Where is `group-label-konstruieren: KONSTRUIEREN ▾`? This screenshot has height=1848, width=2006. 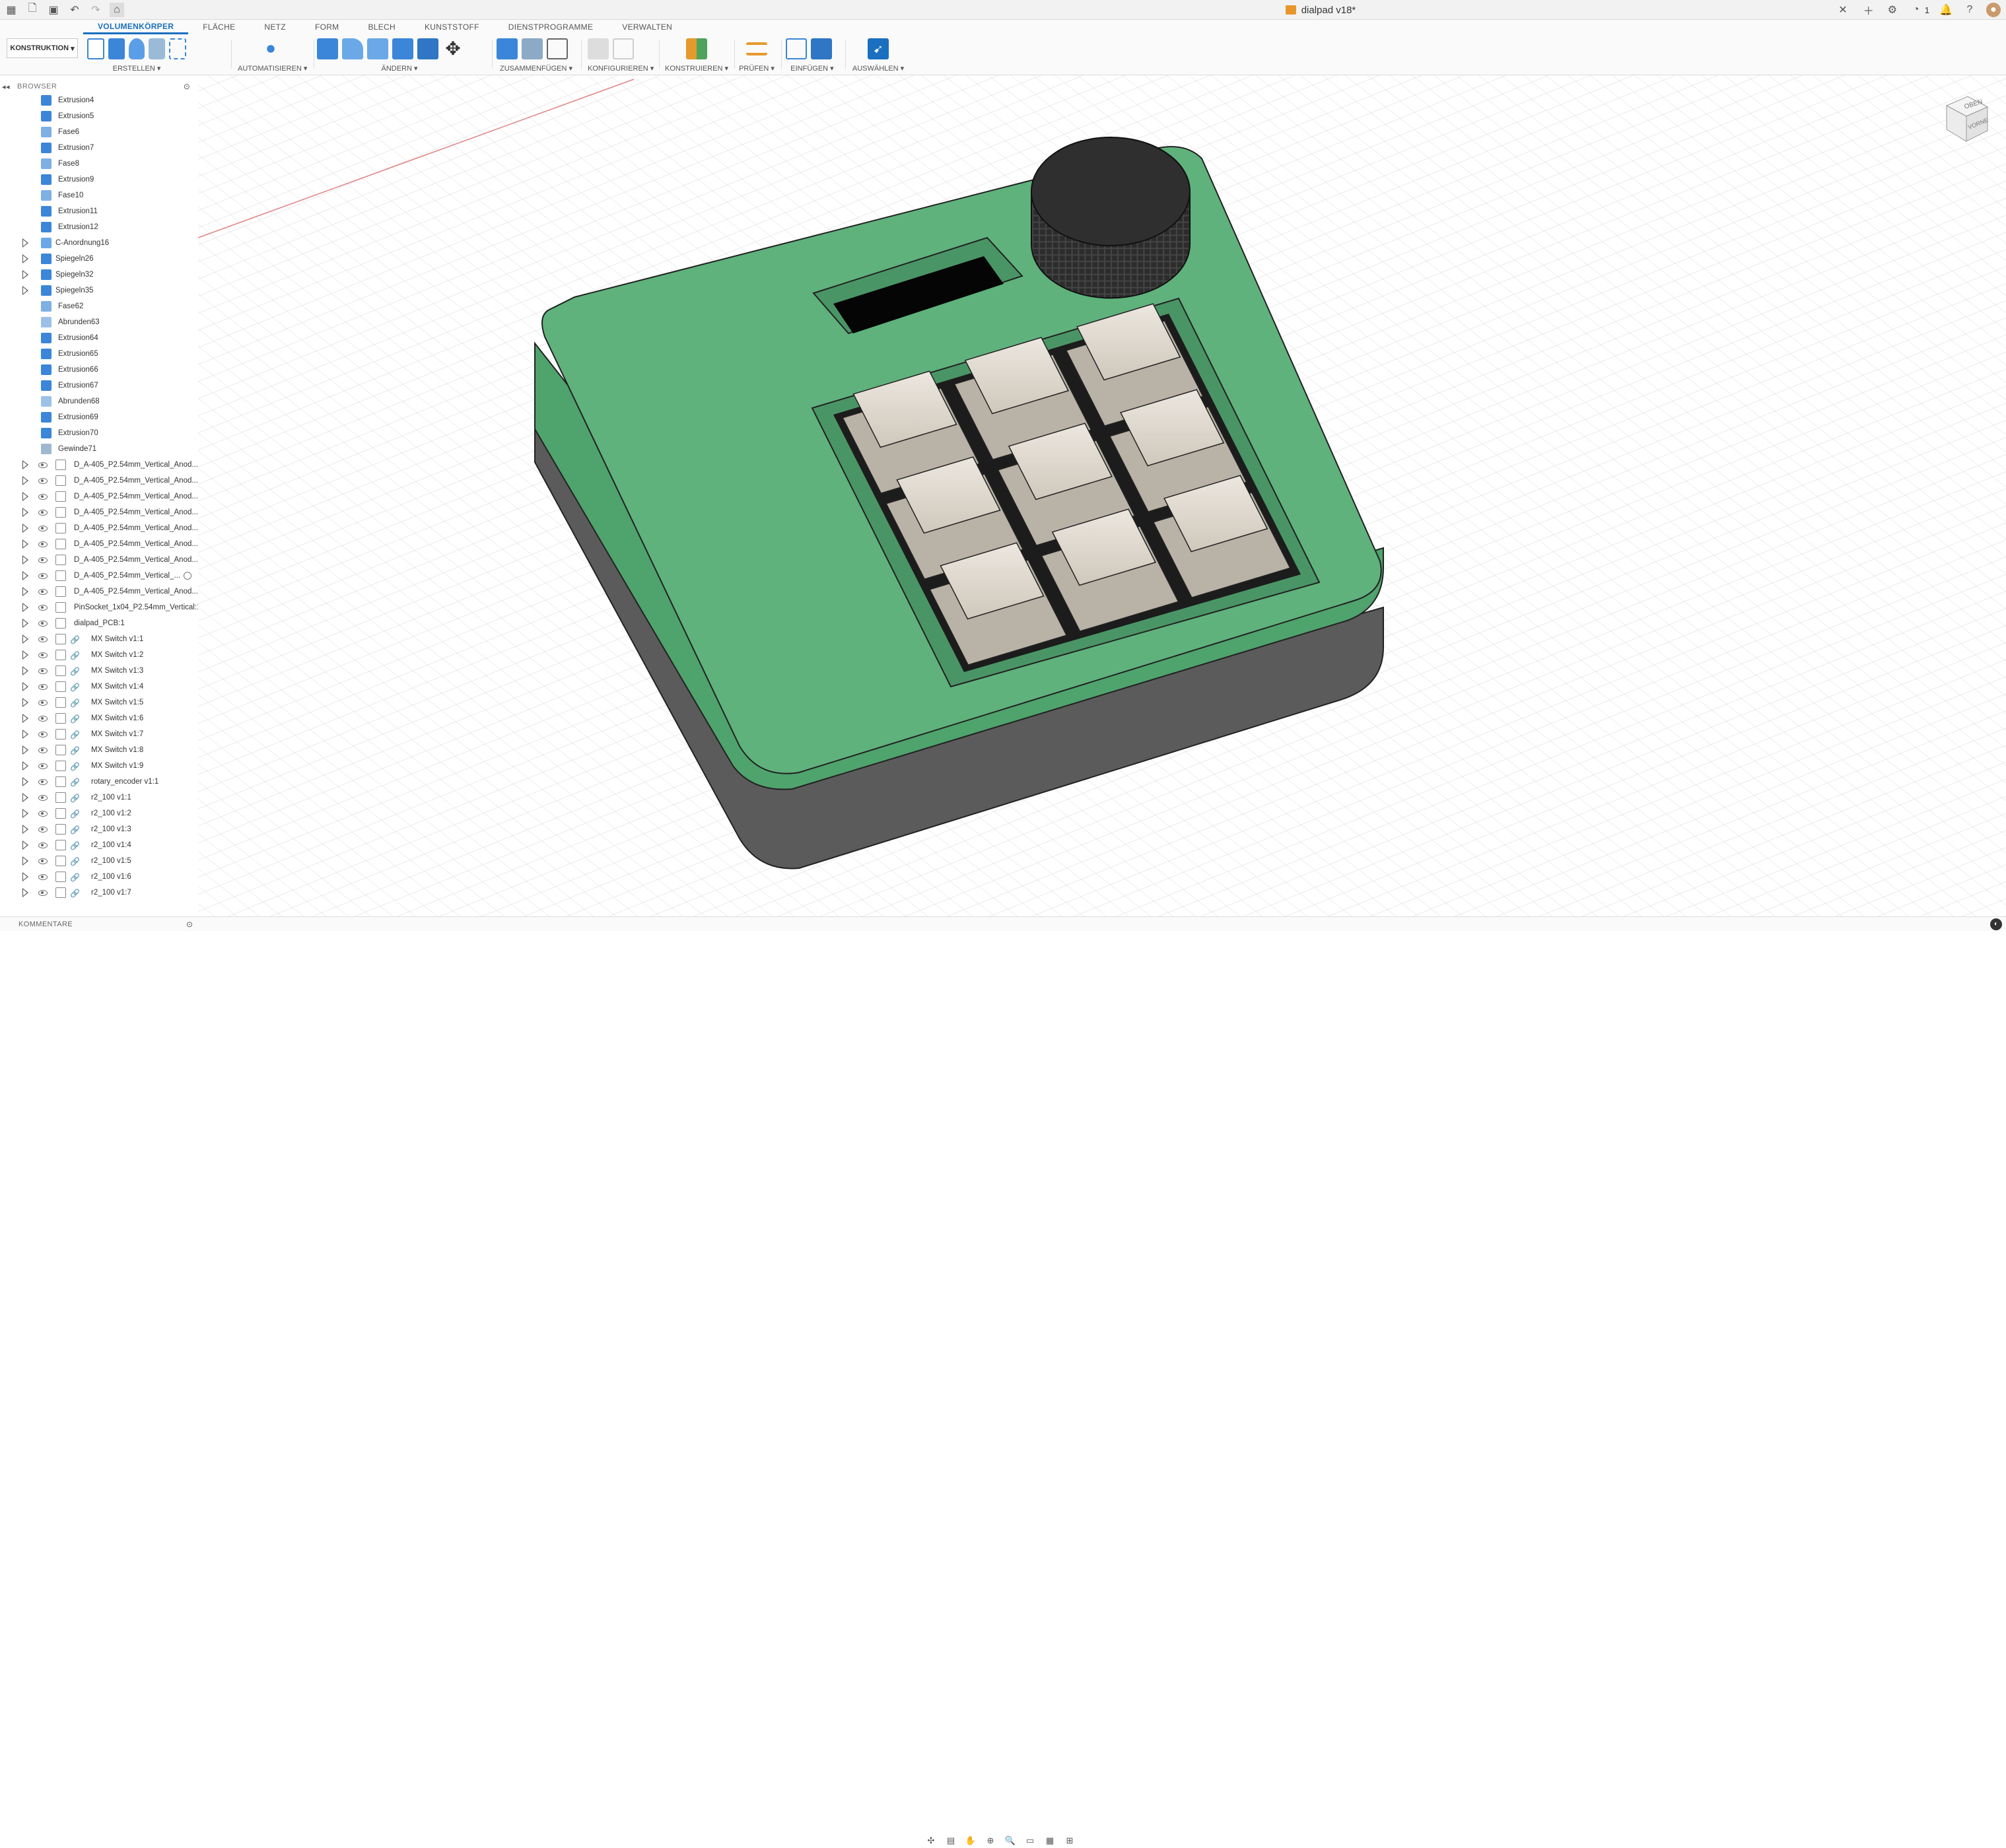
group-label-konstruieren: KONSTRUIEREN ▾ is located at coordinates (697, 68).